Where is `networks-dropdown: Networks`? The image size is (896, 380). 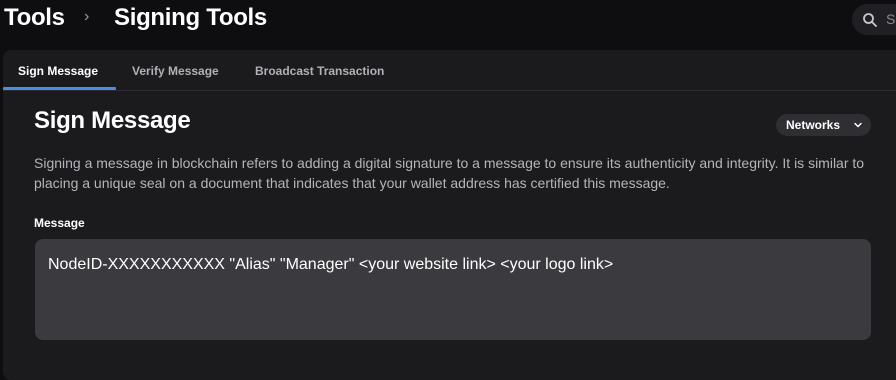 networks-dropdown: Networks is located at coordinates (823, 125).